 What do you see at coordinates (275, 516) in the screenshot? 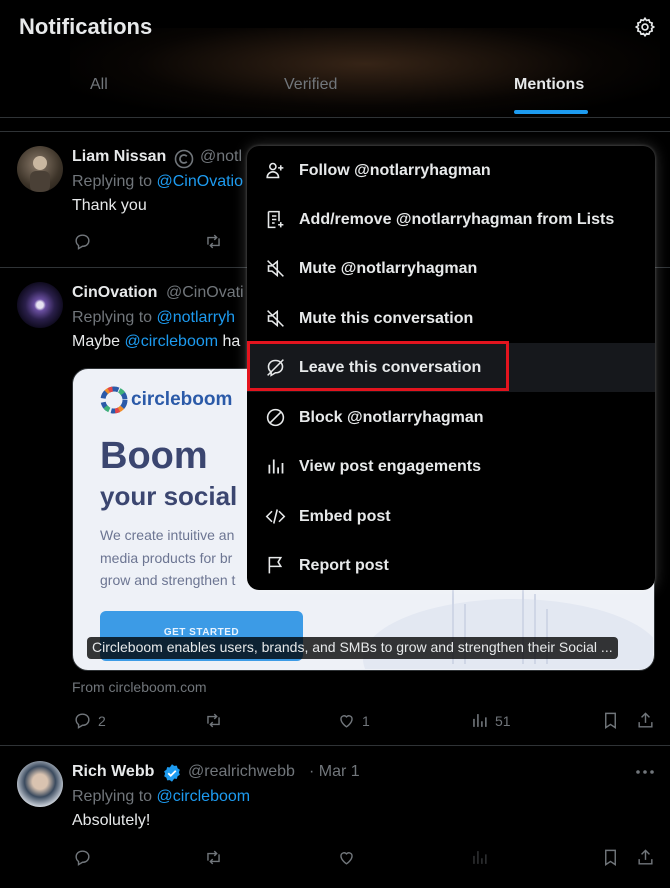
I see `code-icon` at bounding box center [275, 516].